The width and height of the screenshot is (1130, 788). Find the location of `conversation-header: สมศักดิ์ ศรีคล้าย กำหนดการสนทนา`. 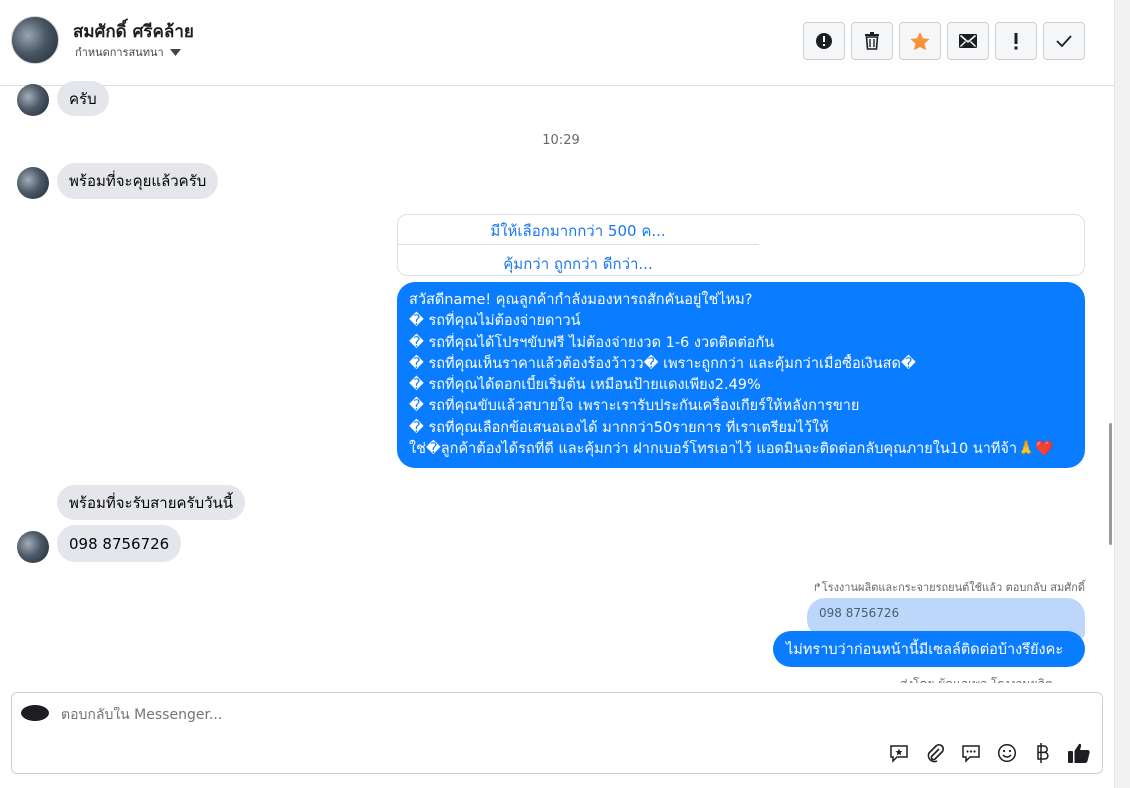

conversation-header: สมศักดิ์ ศรีคล้าย กำหนดการสนทนา is located at coordinates (557, 43).